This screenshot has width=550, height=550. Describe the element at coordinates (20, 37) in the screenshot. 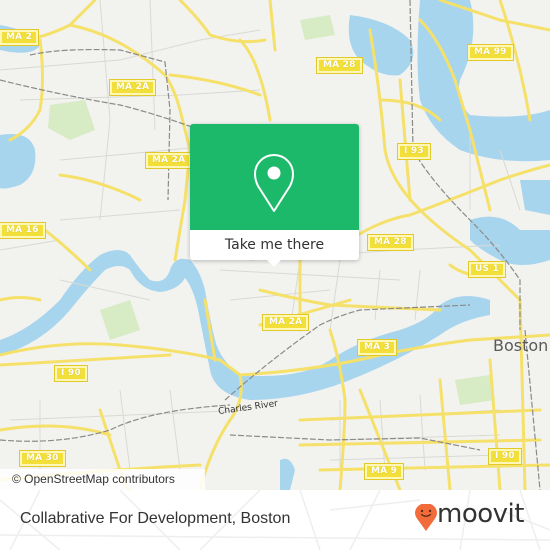

I see `route-shield: MA 2` at that location.